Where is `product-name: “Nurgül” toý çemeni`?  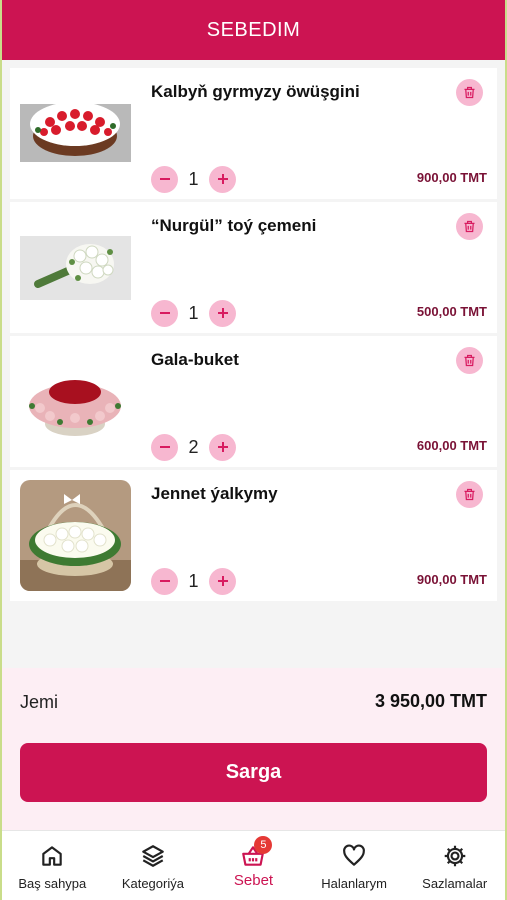 product-name: “Nurgül” toý çemeni is located at coordinates (233, 226).